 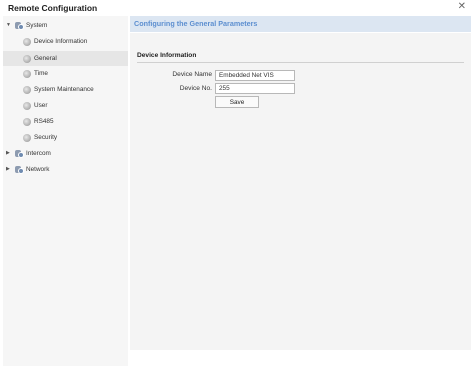 I want to click on device-name-label: Device Name, so click(x=192, y=74).